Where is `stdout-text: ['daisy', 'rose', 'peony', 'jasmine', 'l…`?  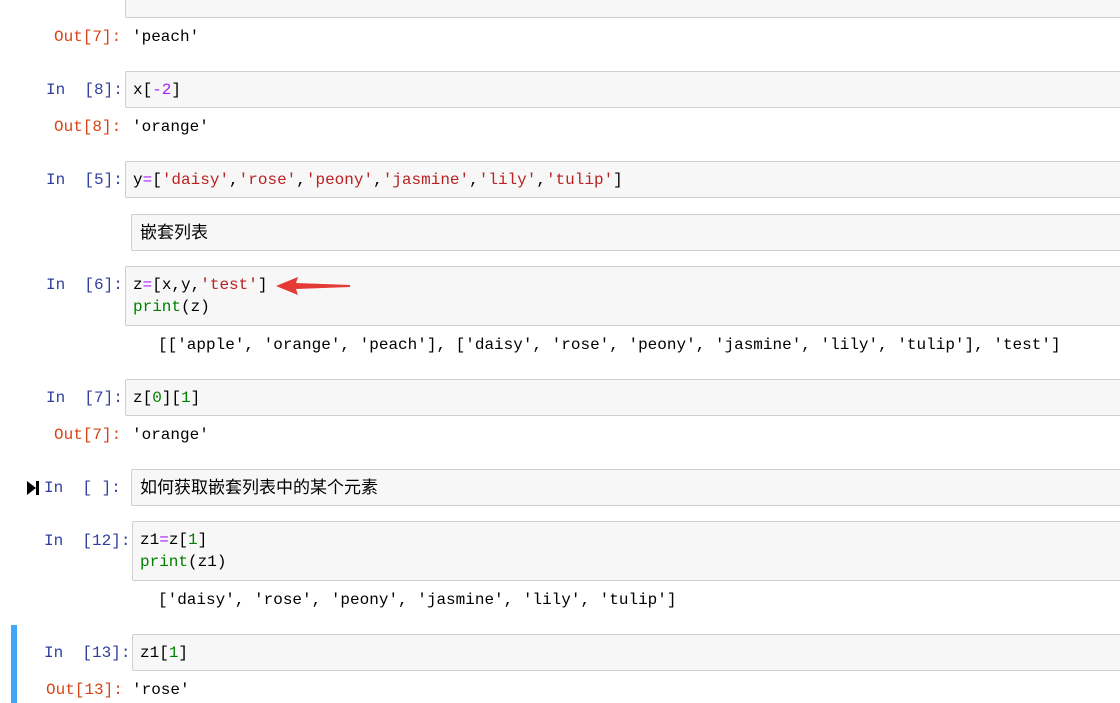
stdout-text: ['daisy', 'rose', 'peony', 'jasmine', 'l… is located at coordinates (417, 600).